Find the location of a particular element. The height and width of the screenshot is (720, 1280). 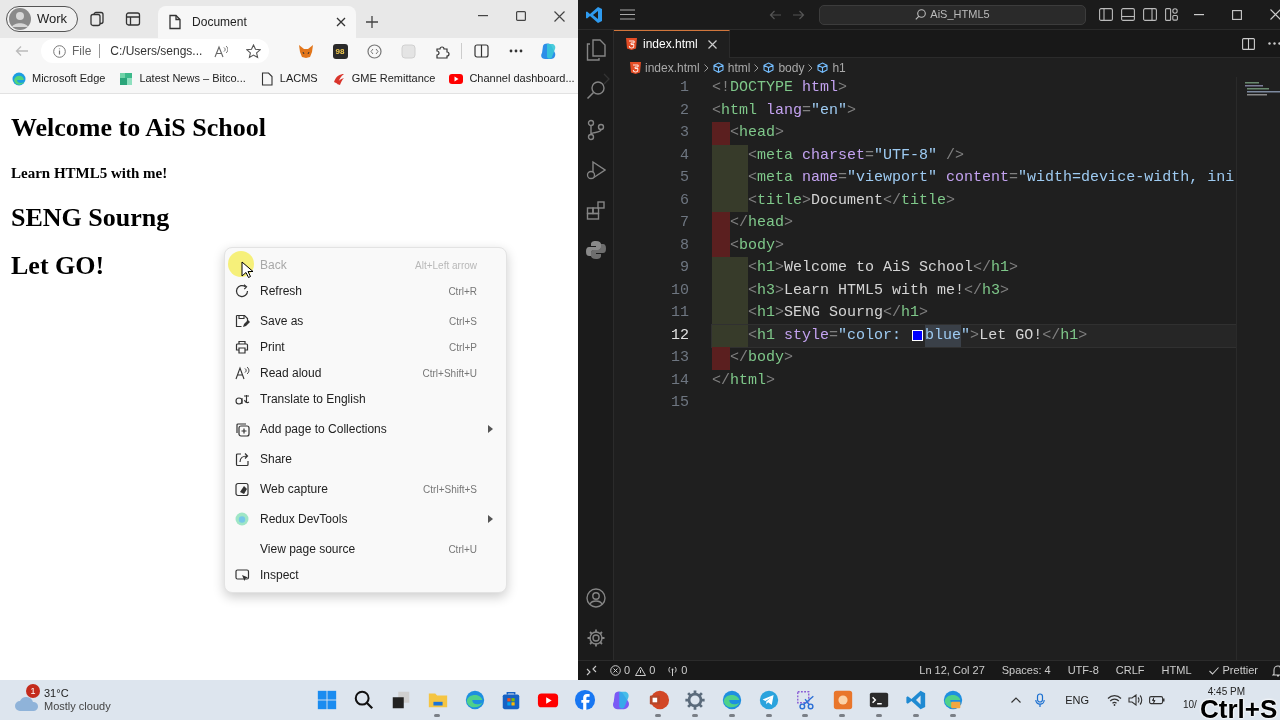

status-item: UTF-8 is located at coordinates (1083, 670).